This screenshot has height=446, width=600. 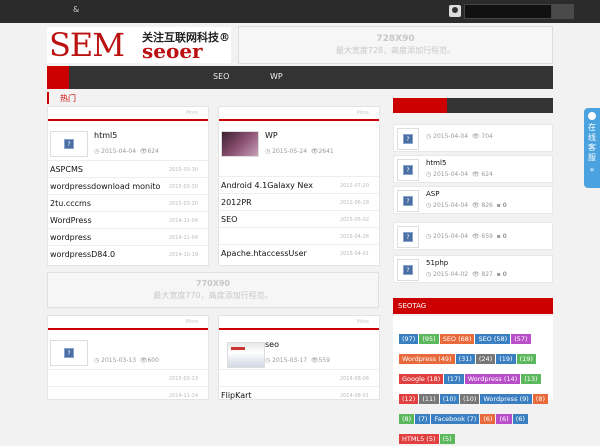 What do you see at coordinates (466, 236) in the screenshot?
I see `sidebar-post-meta: ◷ 2015-04-04 👁 659 ▪ 0` at bounding box center [466, 236].